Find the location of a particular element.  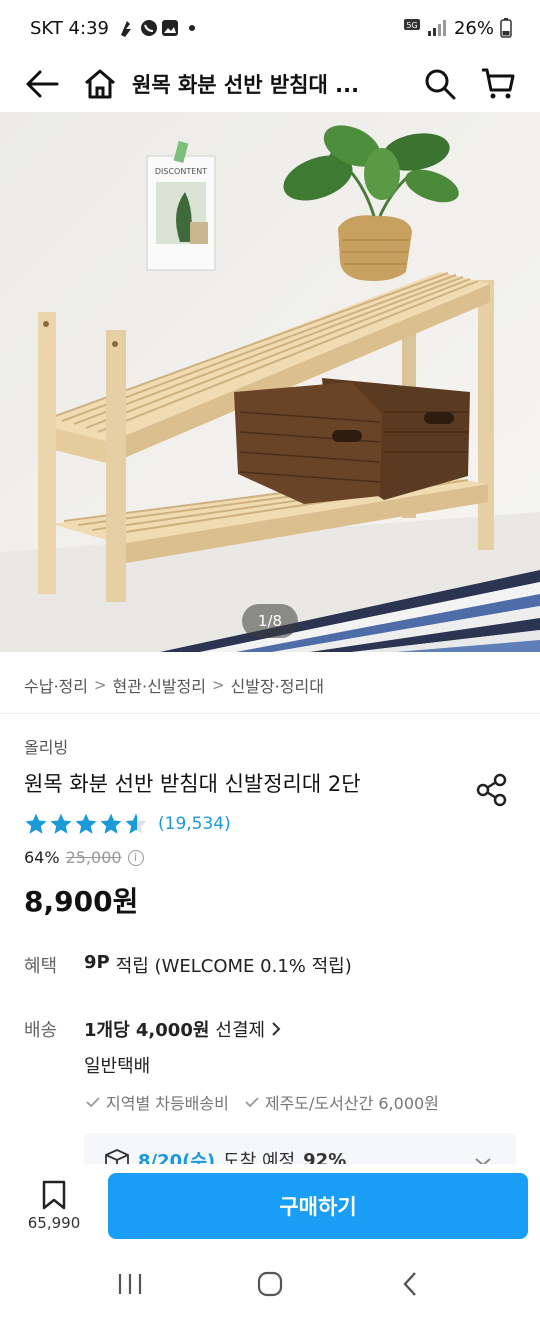

back-nav-button is located at coordinates (410, 1284).